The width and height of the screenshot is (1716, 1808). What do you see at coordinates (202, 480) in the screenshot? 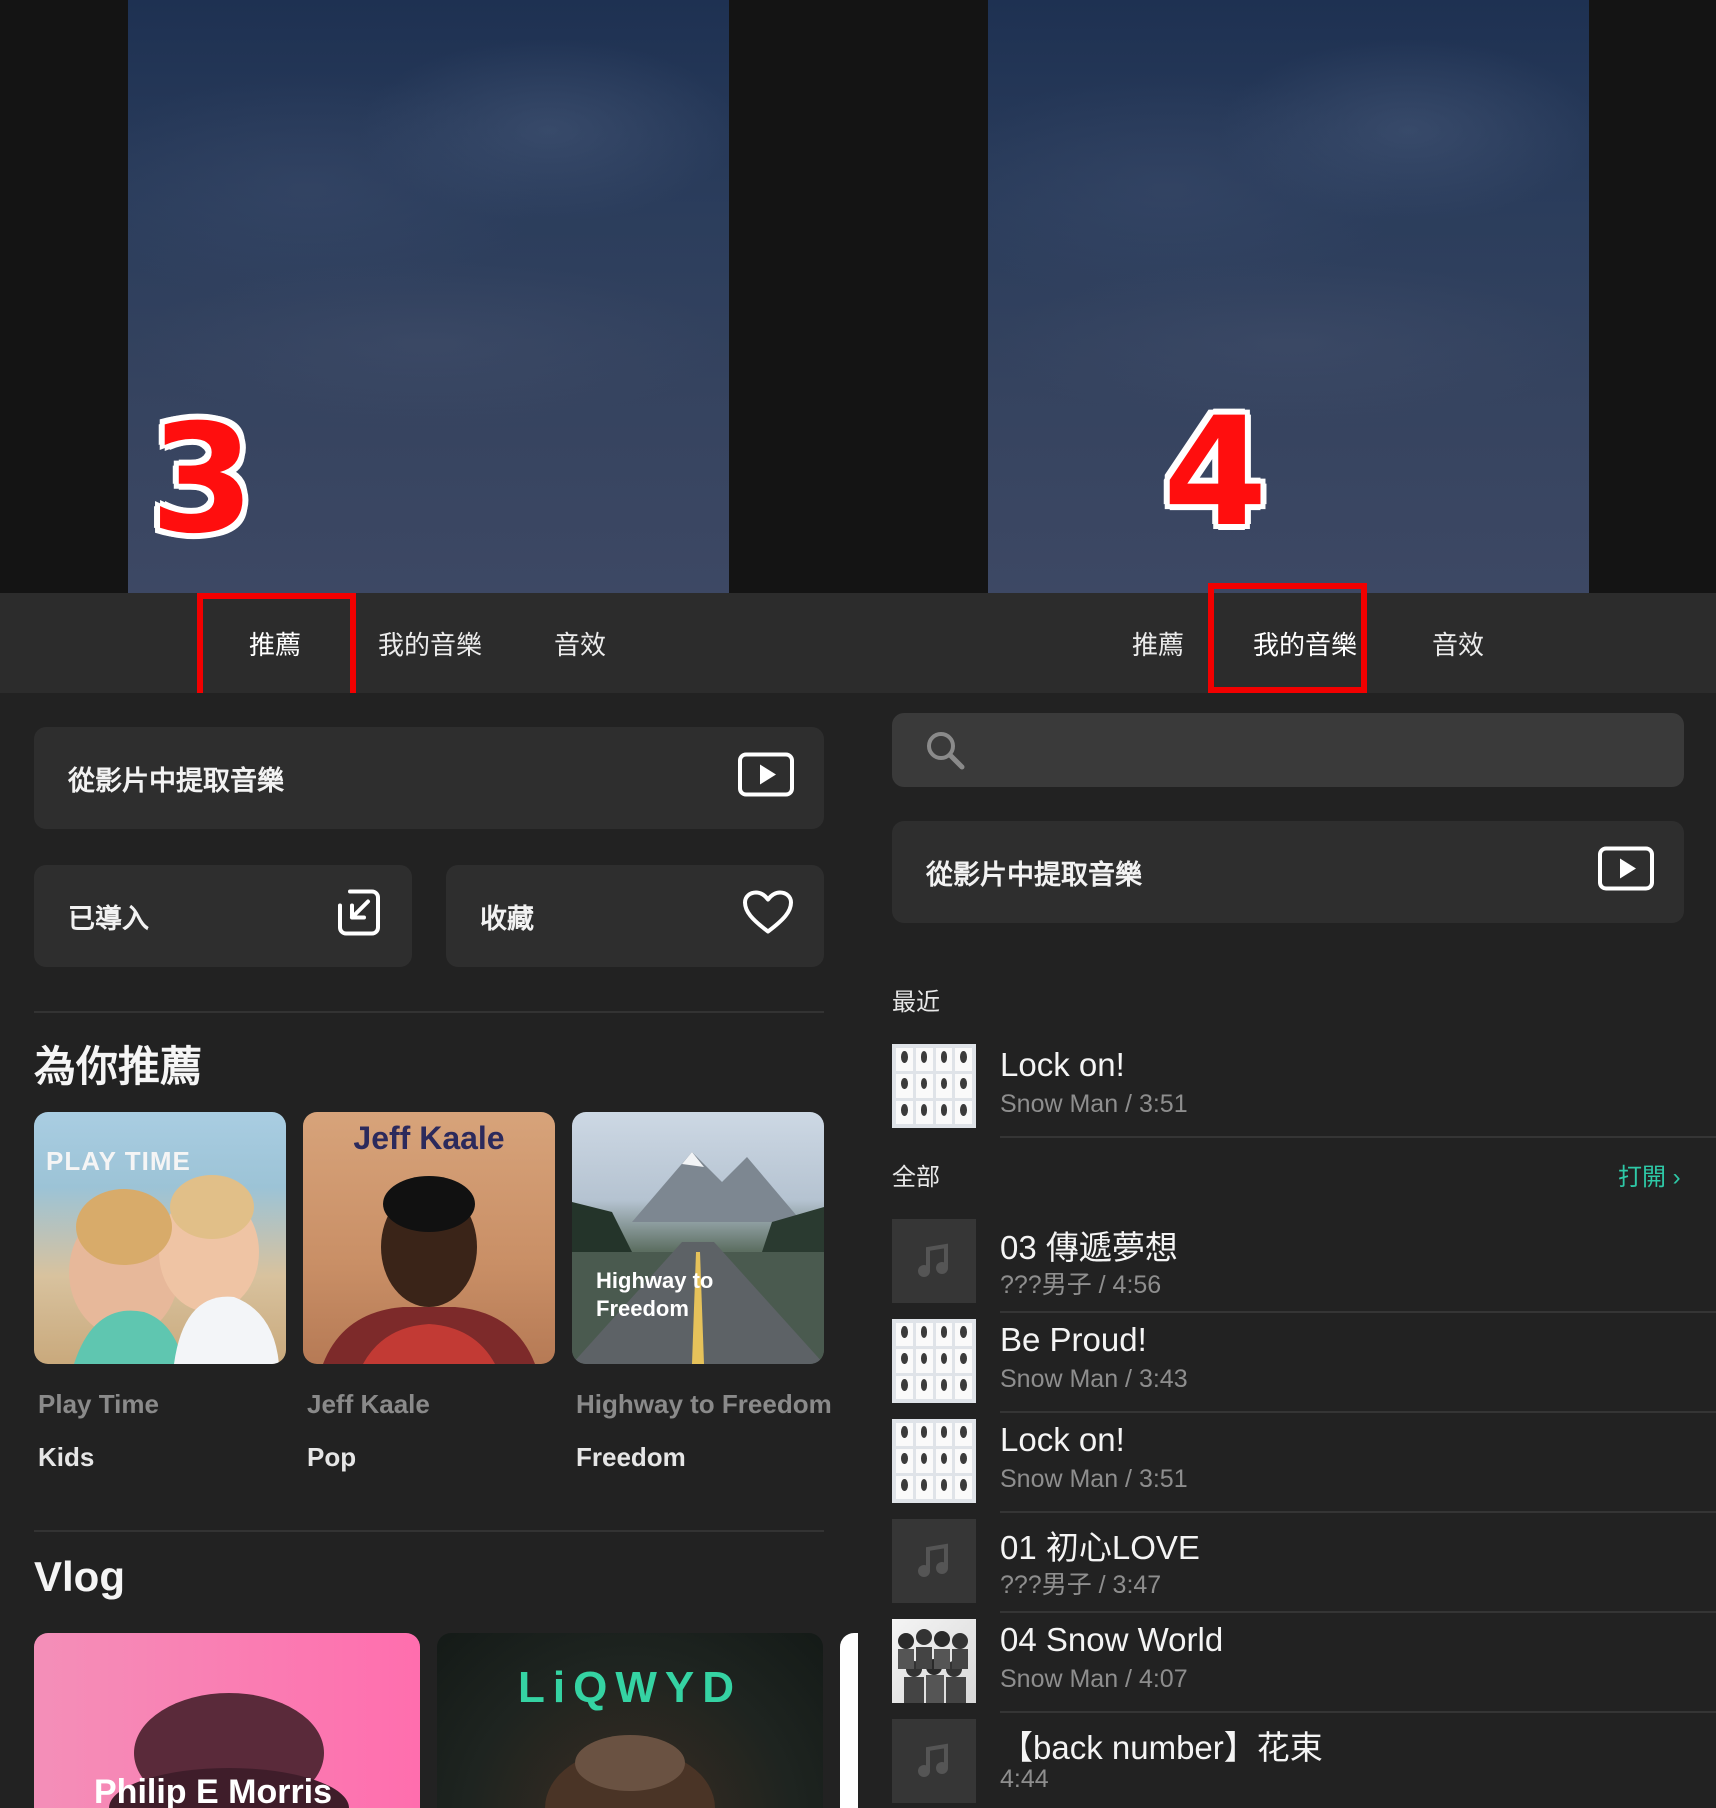
I see `step-number-annotation: 3` at bounding box center [202, 480].